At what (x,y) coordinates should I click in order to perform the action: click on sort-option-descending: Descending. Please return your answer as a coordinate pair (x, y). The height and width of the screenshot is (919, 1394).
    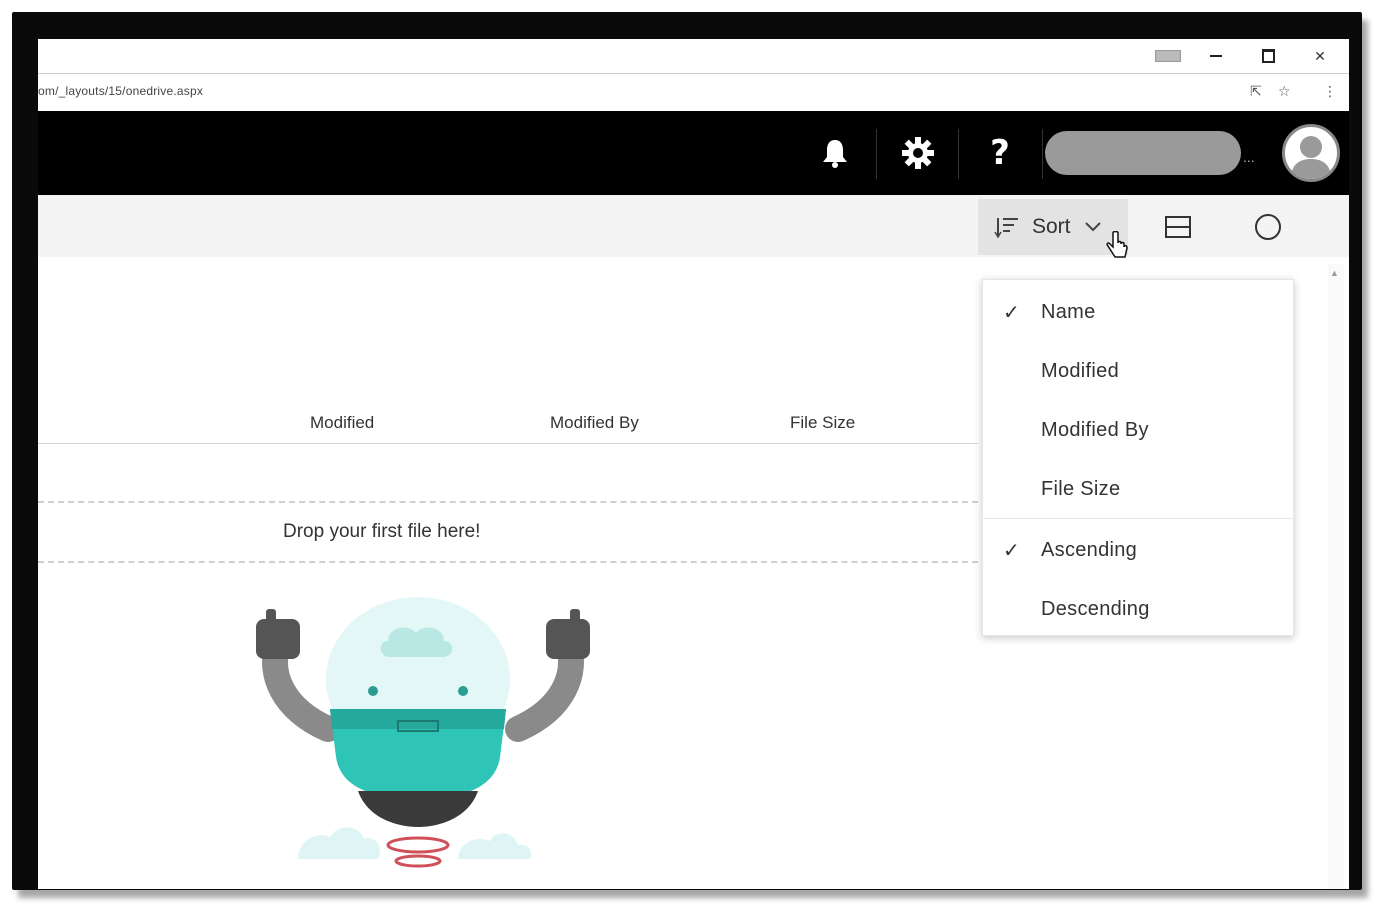
    Looking at the image, I should click on (1138, 609).